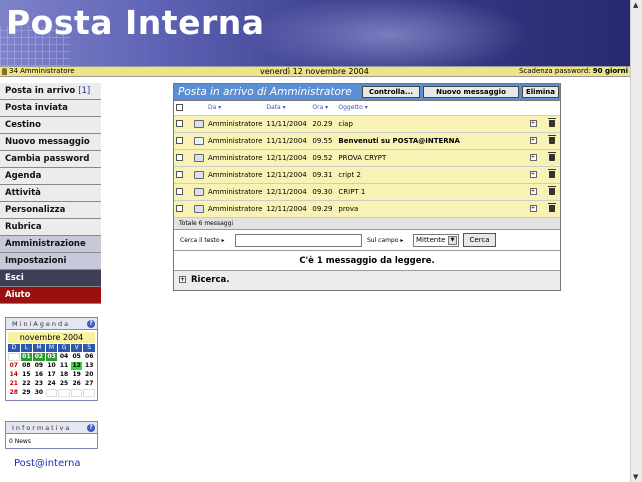  What do you see at coordinates (50, 193) in the screenshot?
I see `sidebar-item-attivita: Attività` at bounding box center [50, 193].